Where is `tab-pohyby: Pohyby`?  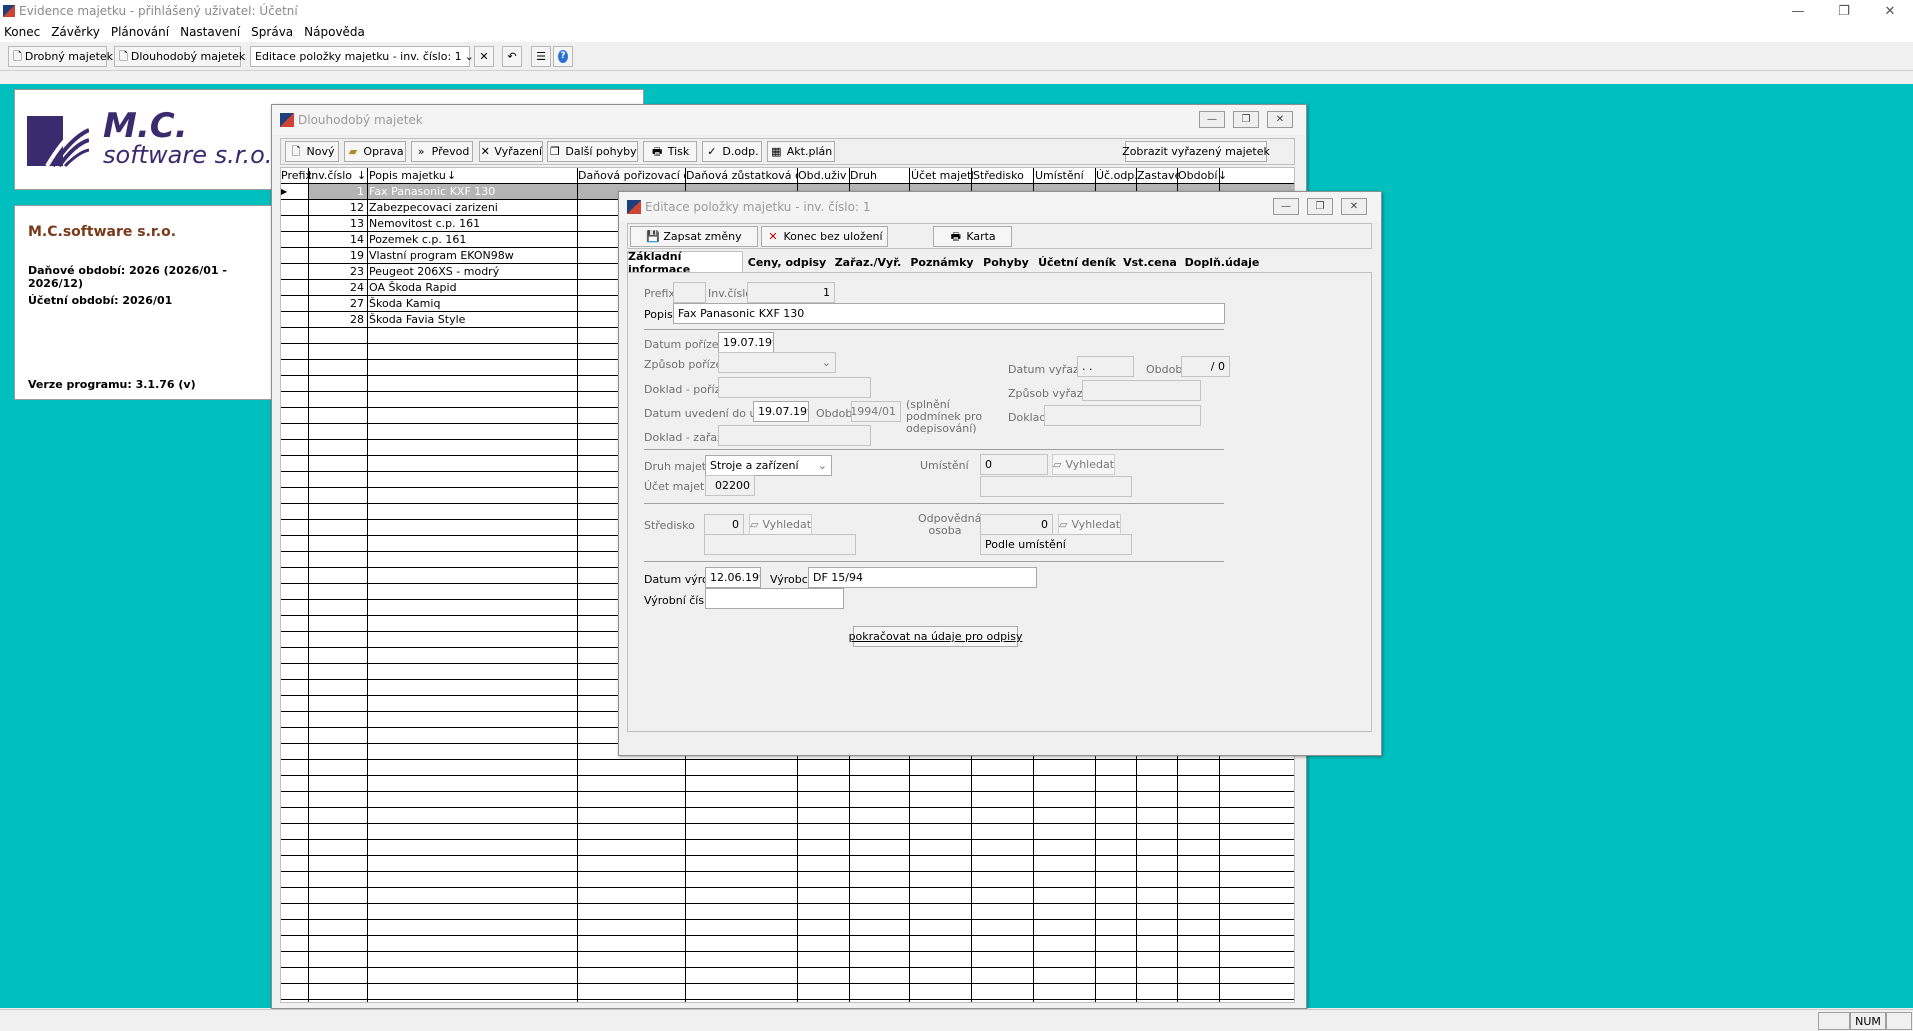 tab-pohyby: Pohyby is located at coordinates (1006, 262).